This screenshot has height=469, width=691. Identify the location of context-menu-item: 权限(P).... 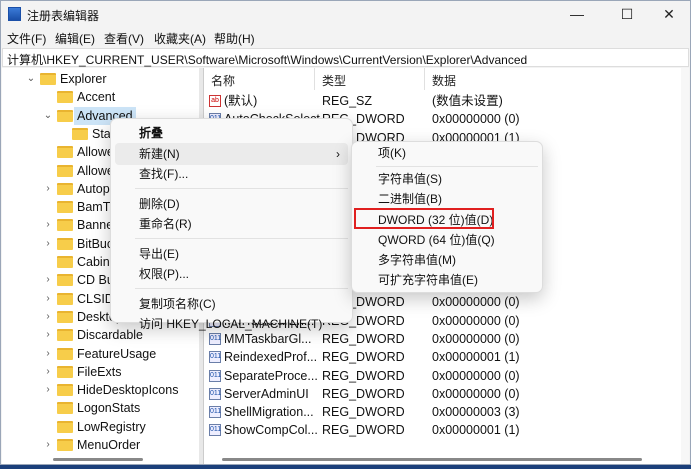
(231, 274).